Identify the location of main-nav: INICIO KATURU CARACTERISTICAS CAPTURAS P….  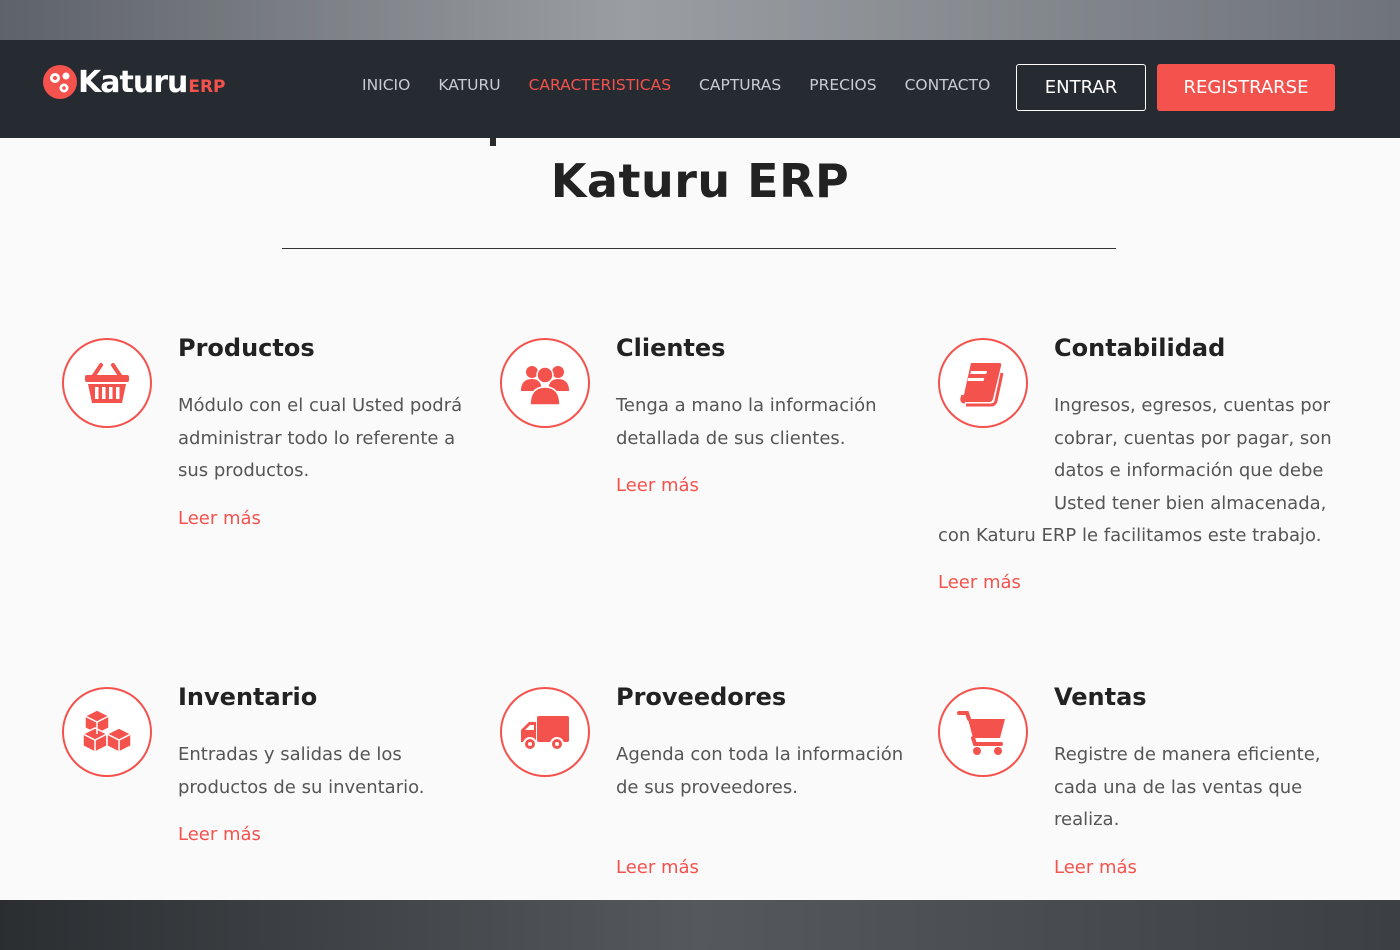
(690, 85).